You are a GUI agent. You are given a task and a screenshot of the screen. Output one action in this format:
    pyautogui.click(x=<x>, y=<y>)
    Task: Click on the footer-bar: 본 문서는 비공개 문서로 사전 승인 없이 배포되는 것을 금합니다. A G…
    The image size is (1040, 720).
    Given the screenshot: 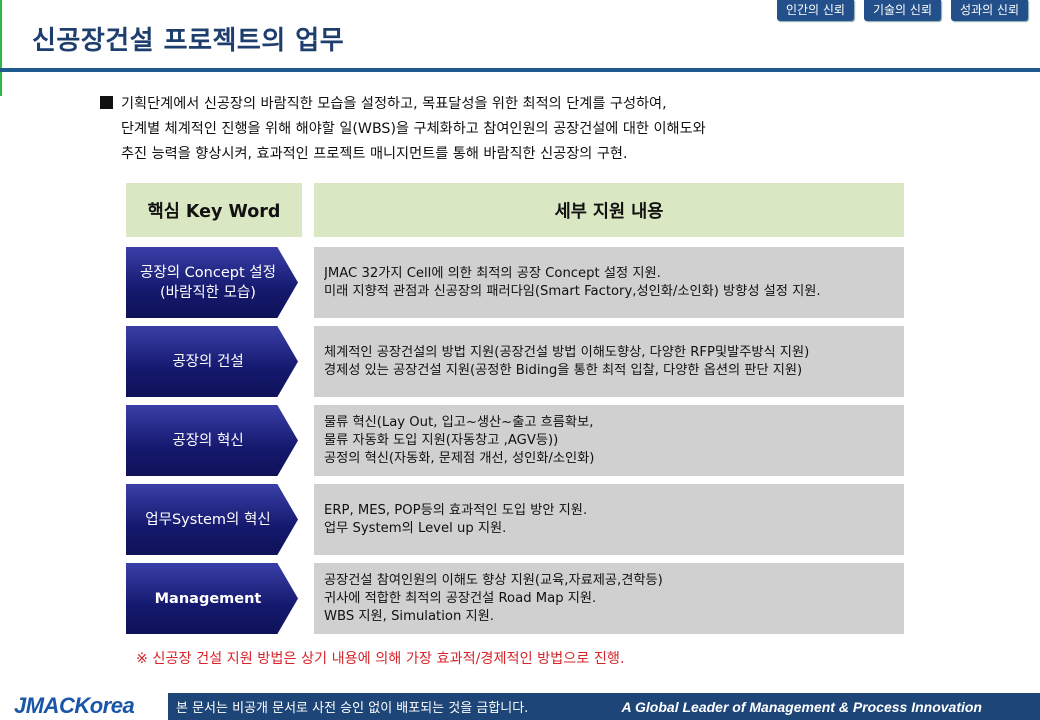 What is the action you would take?
    pyautogui.click(x=604, y=706)
    